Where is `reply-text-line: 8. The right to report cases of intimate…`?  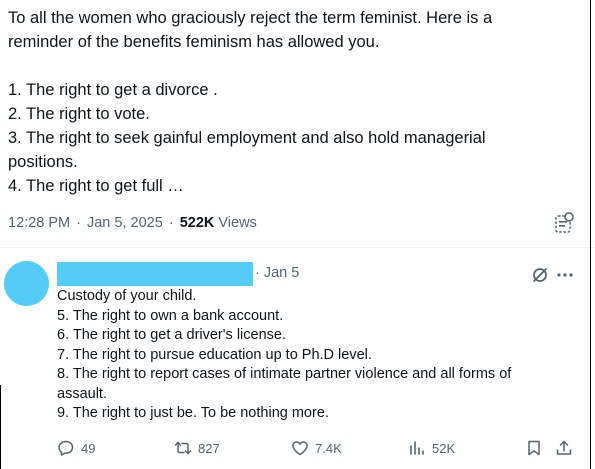 reply-text-line: 8. The right to report cases of intimate… is located at coordinates (284, 374).